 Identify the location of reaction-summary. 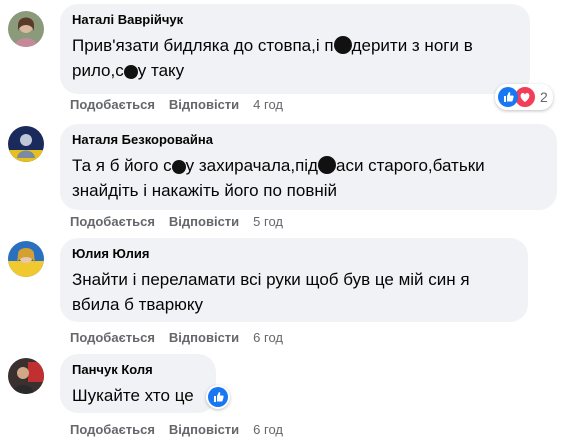
(218, 397).